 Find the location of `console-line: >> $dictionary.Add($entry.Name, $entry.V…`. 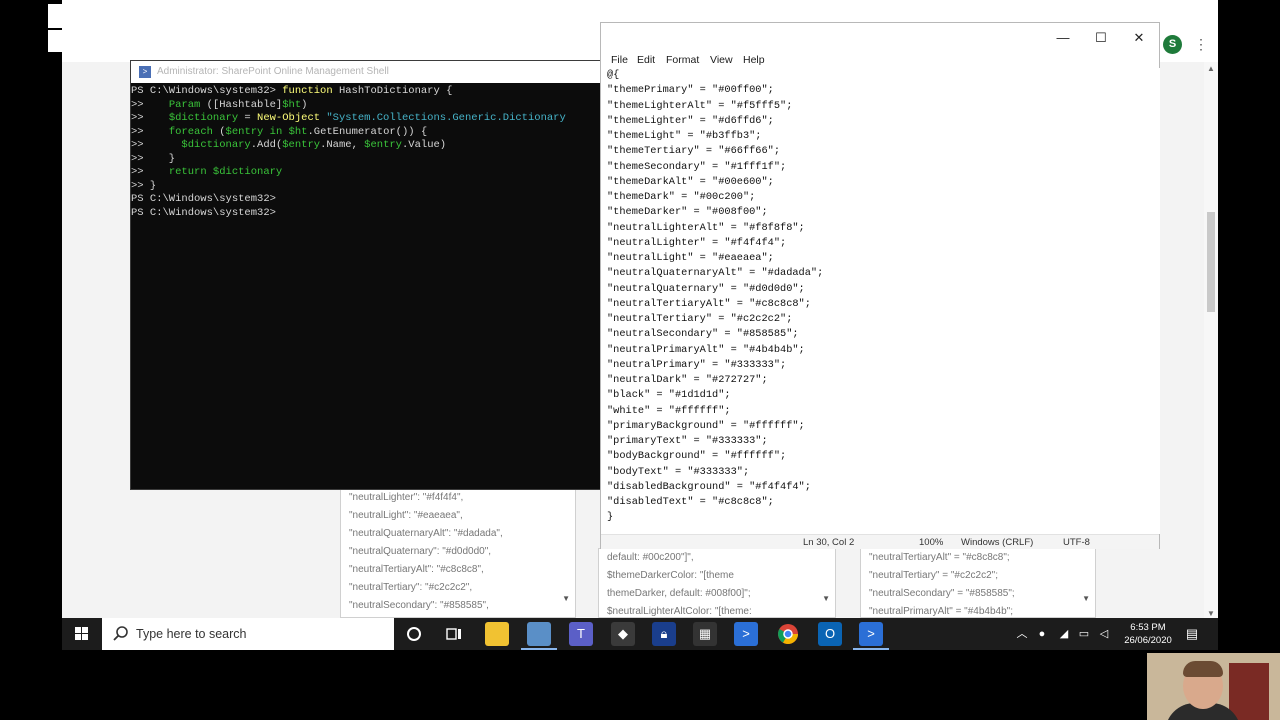

console-line: >> $dictionary.Add($entry.Name, $entry.V… is located at coordinates (370, 146).